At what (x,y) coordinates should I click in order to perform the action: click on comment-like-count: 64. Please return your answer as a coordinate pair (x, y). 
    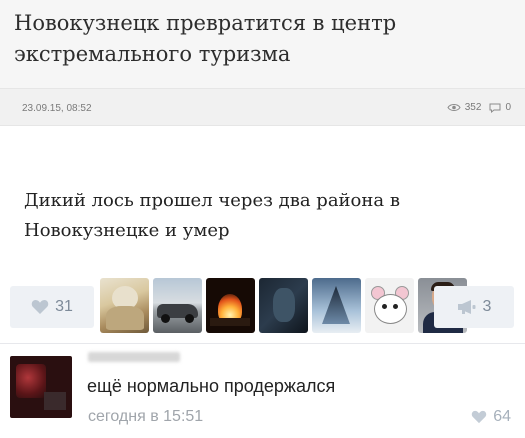
    Looking at the image, I should click on (502, 416).